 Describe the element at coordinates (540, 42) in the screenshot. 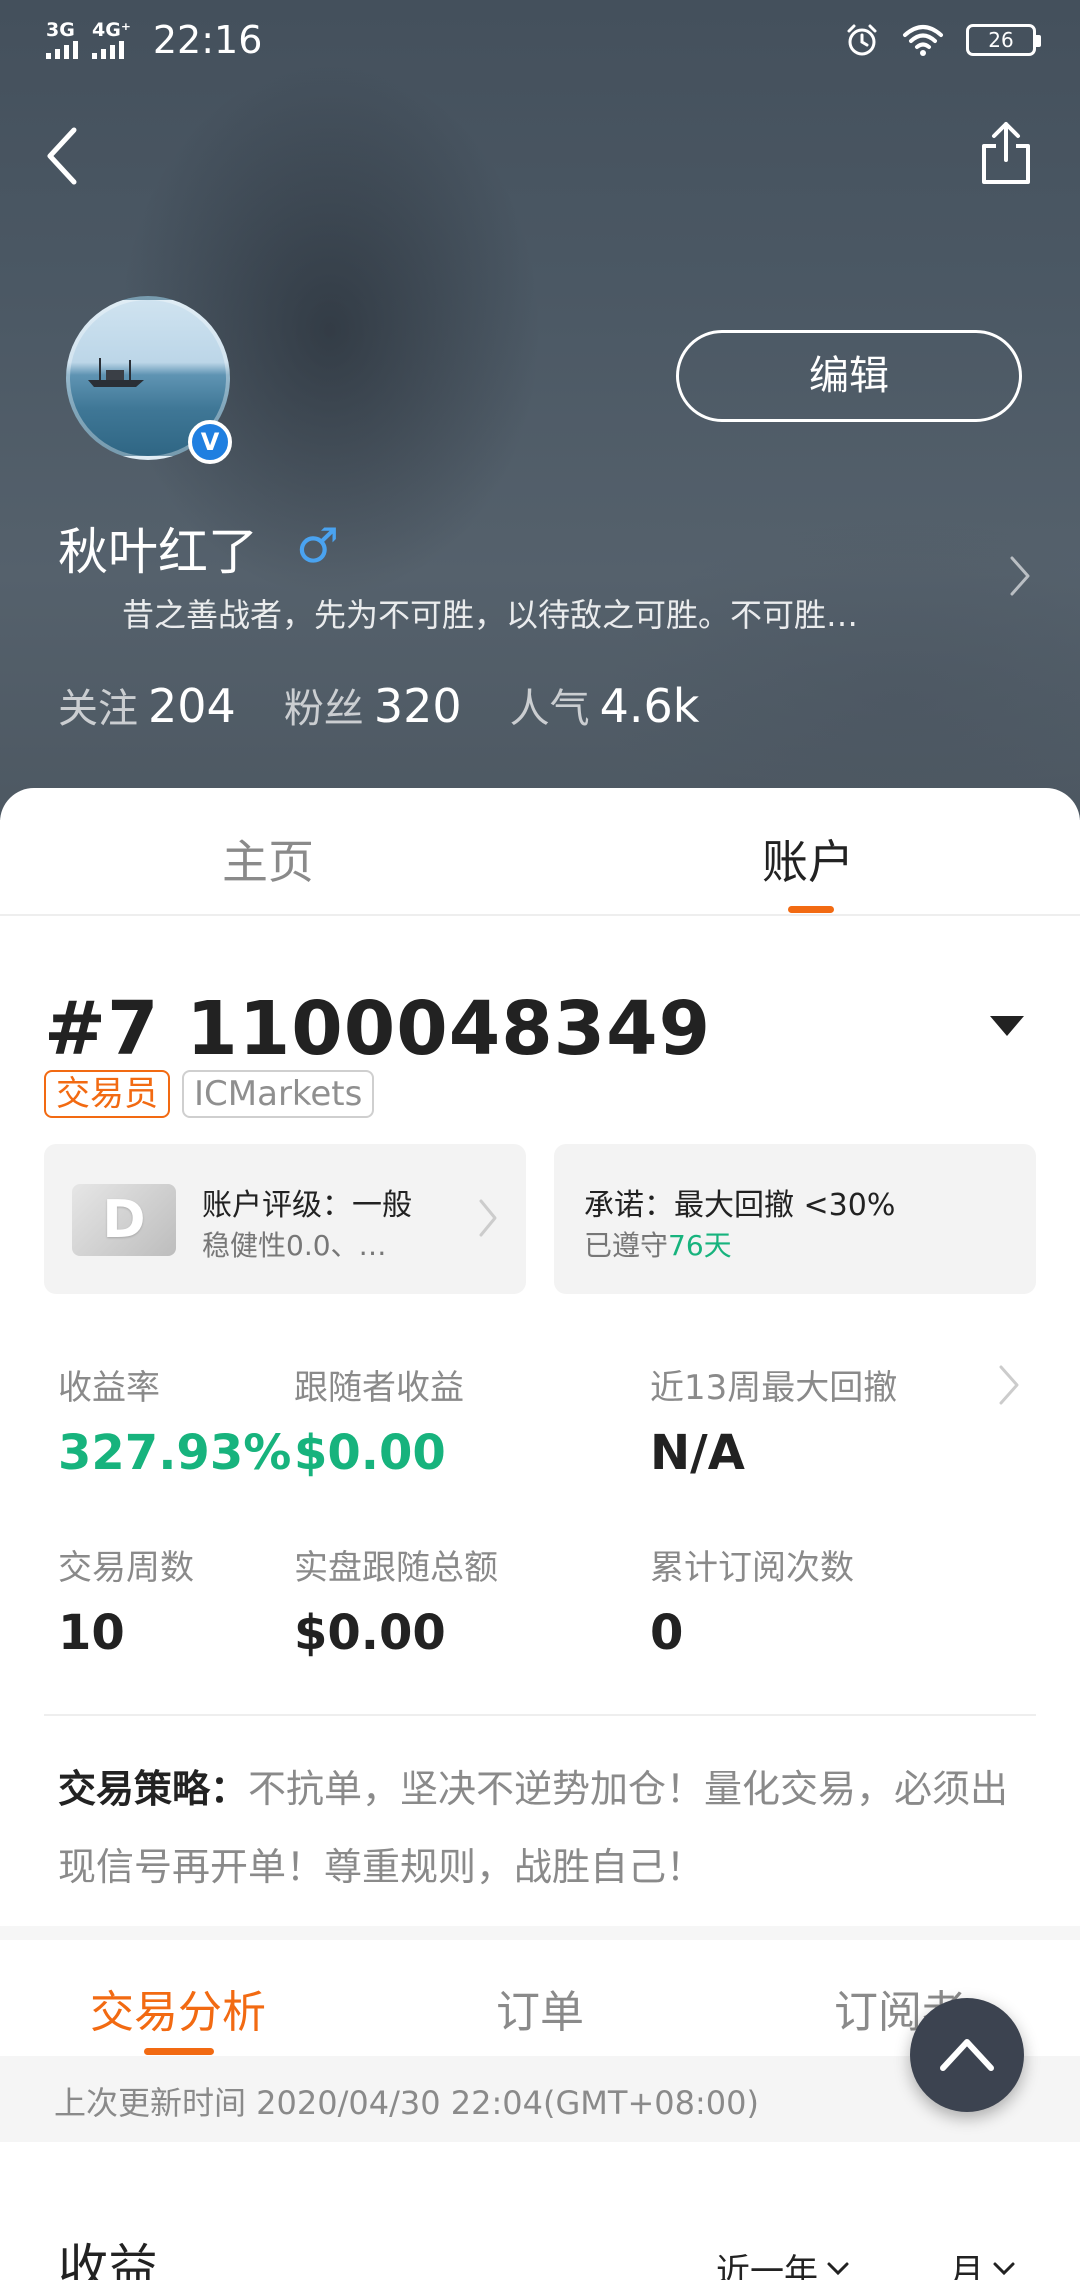

I see `status-bar: 3G 4G⁺ 22:16 26` at that location.